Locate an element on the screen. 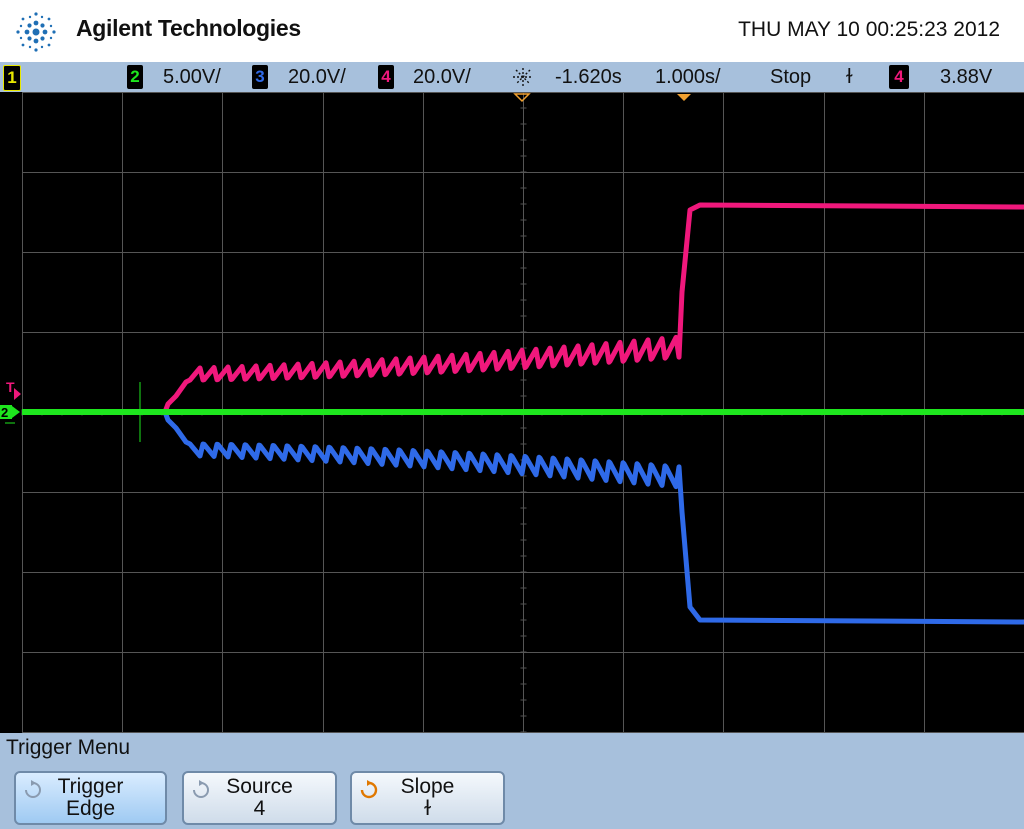 This screenshot has height=829, width=1024. timebase-scale: 1.000s/ is located at coordinates (688, 77).